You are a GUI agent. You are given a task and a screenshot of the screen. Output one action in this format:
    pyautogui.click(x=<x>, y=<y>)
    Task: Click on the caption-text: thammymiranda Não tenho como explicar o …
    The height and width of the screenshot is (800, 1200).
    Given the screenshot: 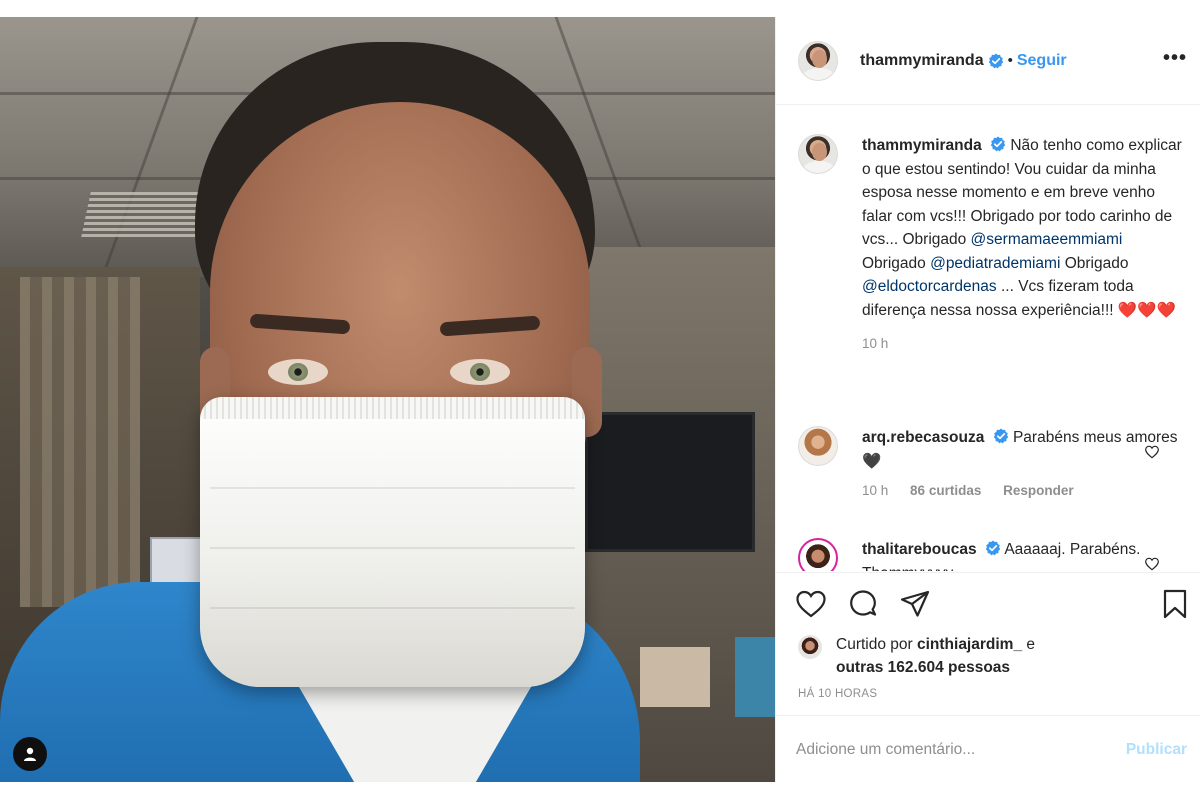 What is the action you would take?
    pyautogui.click(x=1025, y=228)
    